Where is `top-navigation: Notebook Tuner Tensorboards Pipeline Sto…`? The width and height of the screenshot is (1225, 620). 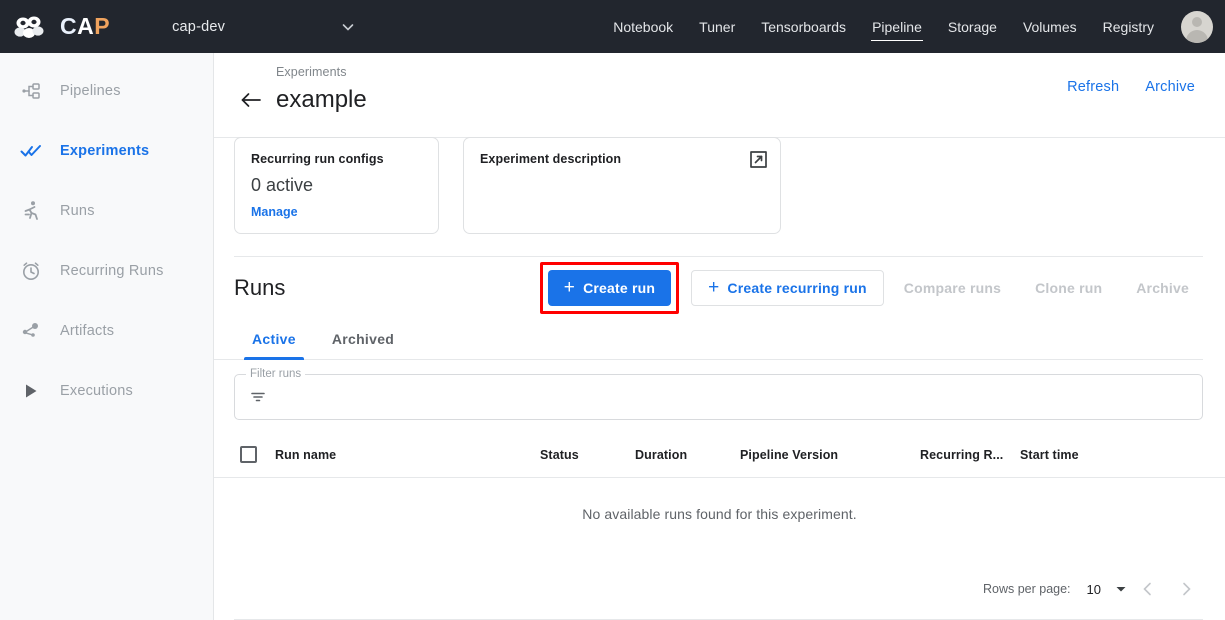 top-navigation: Notebook Tuner Tensorboards Pipeline Sto… is located at coordinates (912, 26).